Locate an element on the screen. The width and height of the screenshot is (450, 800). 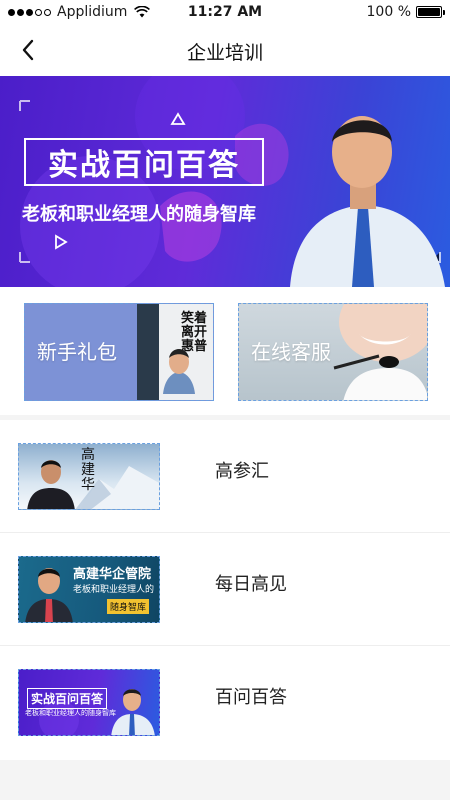
author-photo is located at coordinates (179, 371).